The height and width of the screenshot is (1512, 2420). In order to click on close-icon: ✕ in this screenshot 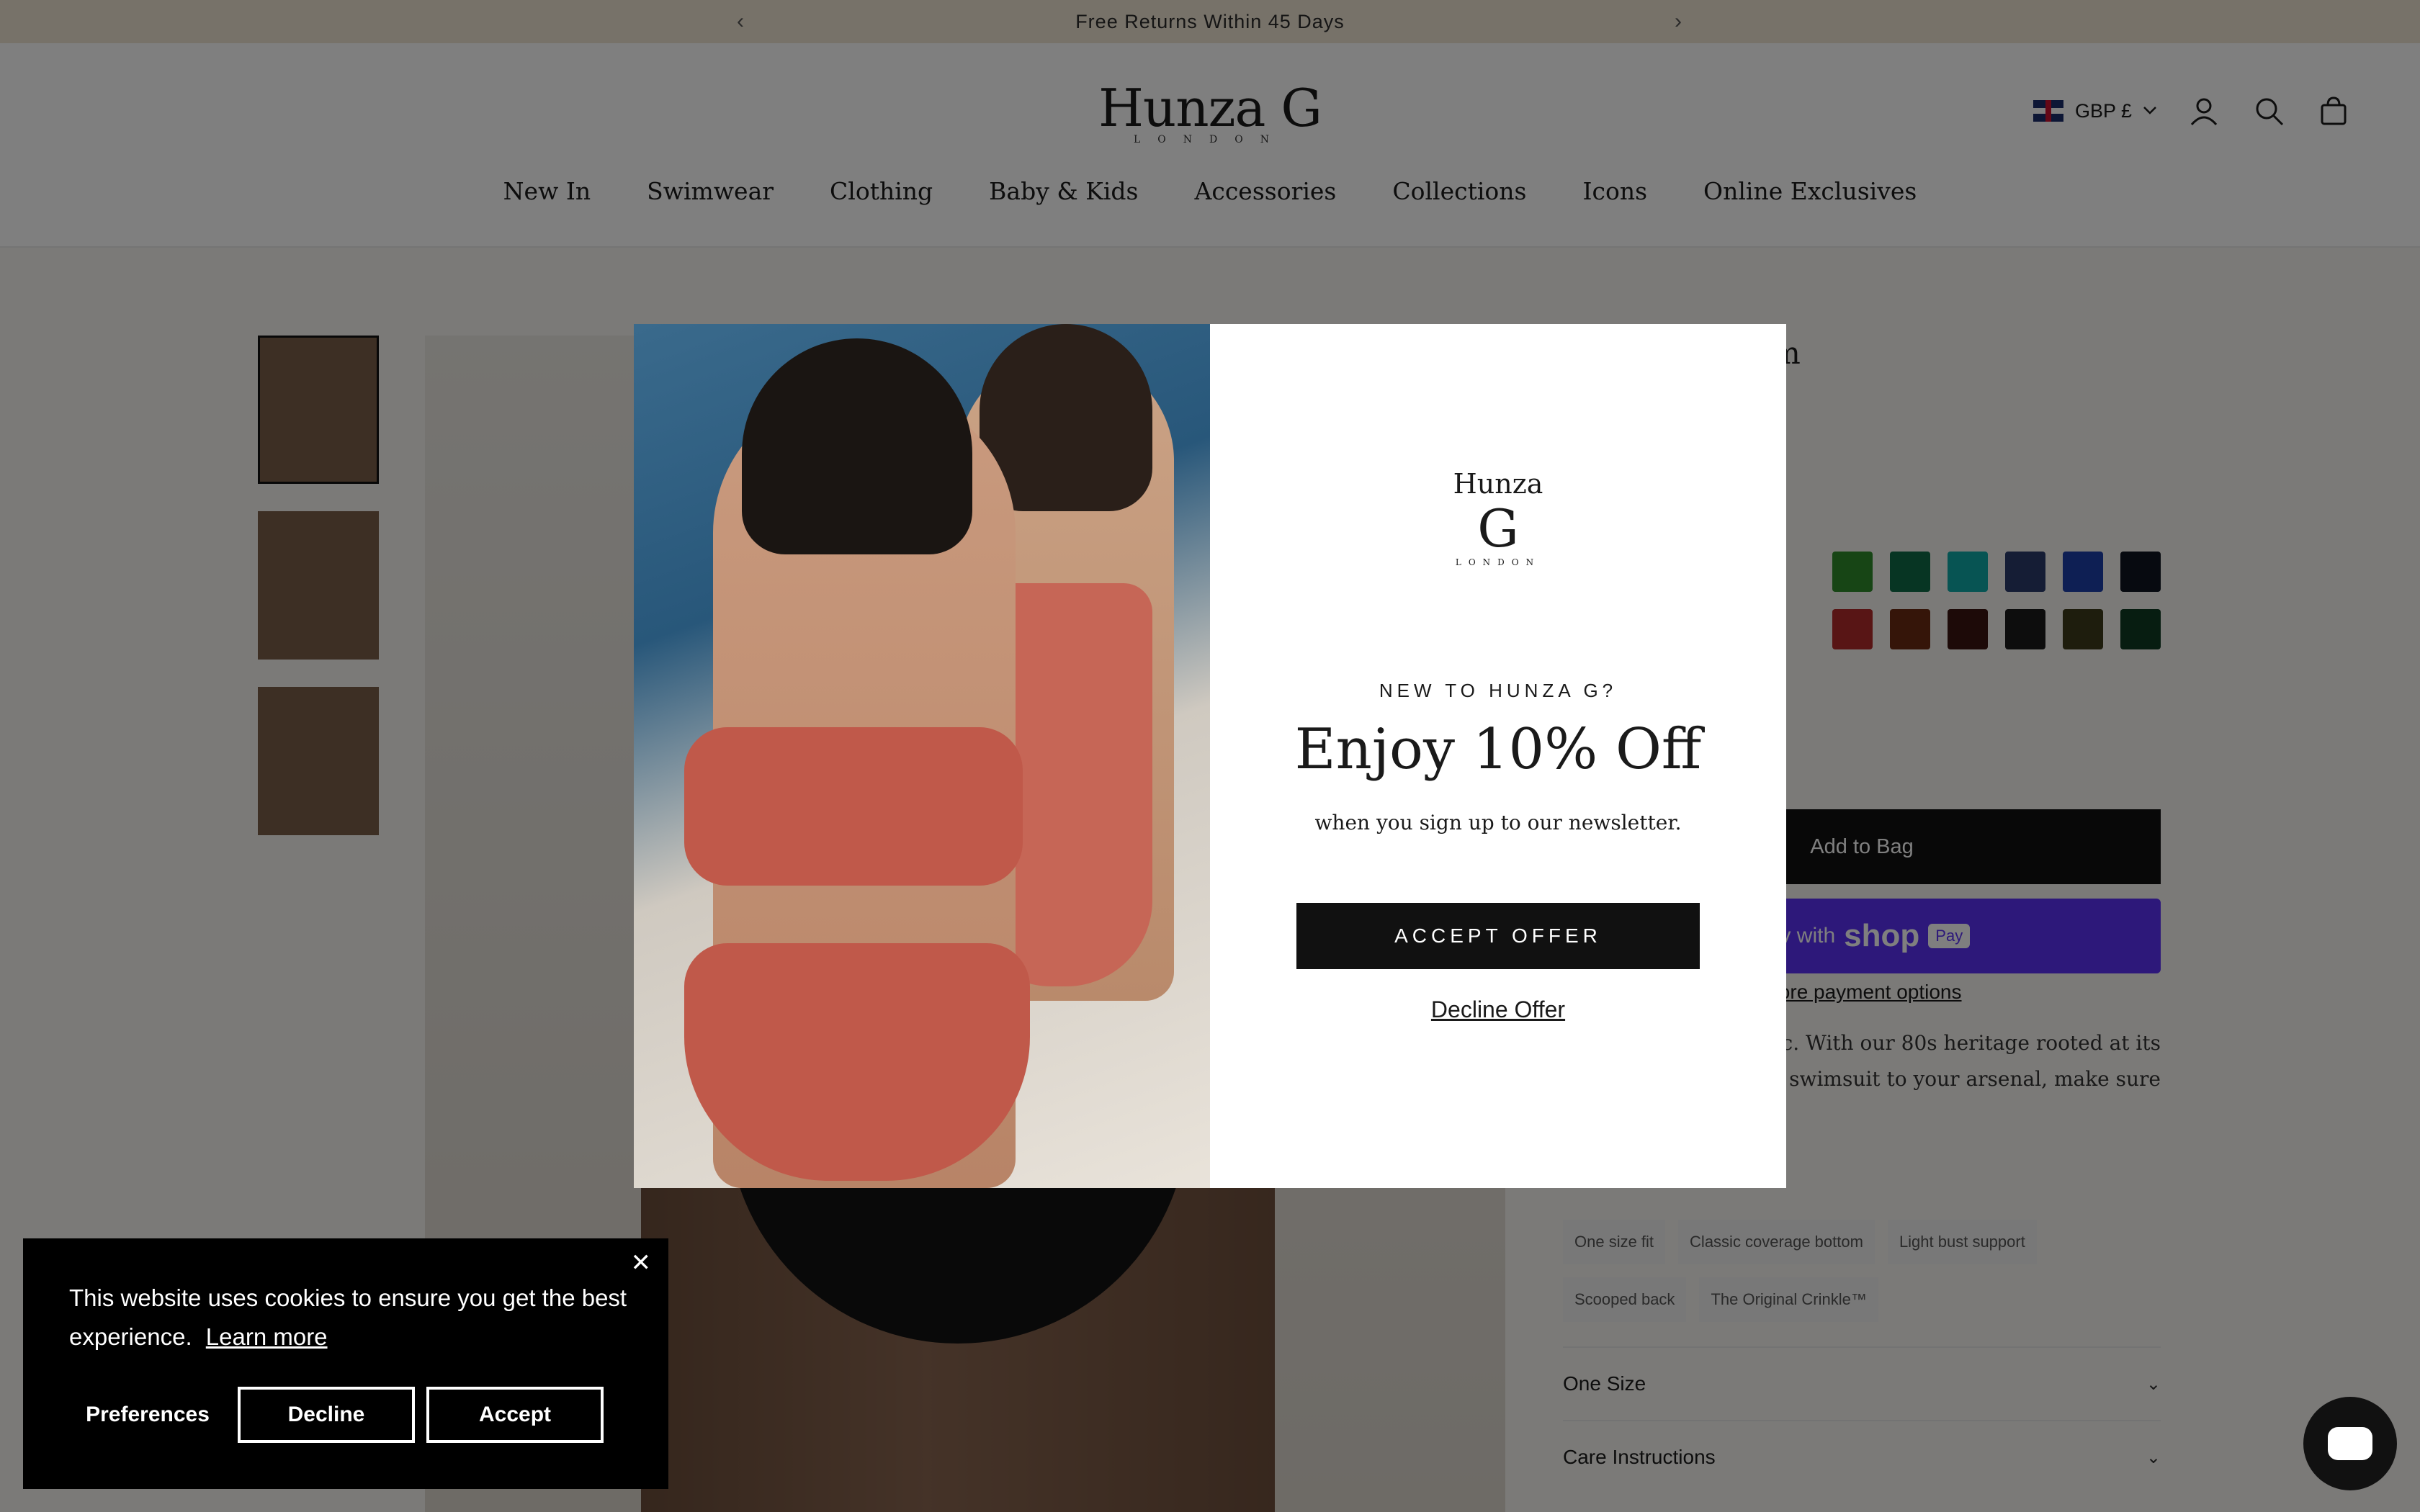, I will do `click(641, 1262)`.